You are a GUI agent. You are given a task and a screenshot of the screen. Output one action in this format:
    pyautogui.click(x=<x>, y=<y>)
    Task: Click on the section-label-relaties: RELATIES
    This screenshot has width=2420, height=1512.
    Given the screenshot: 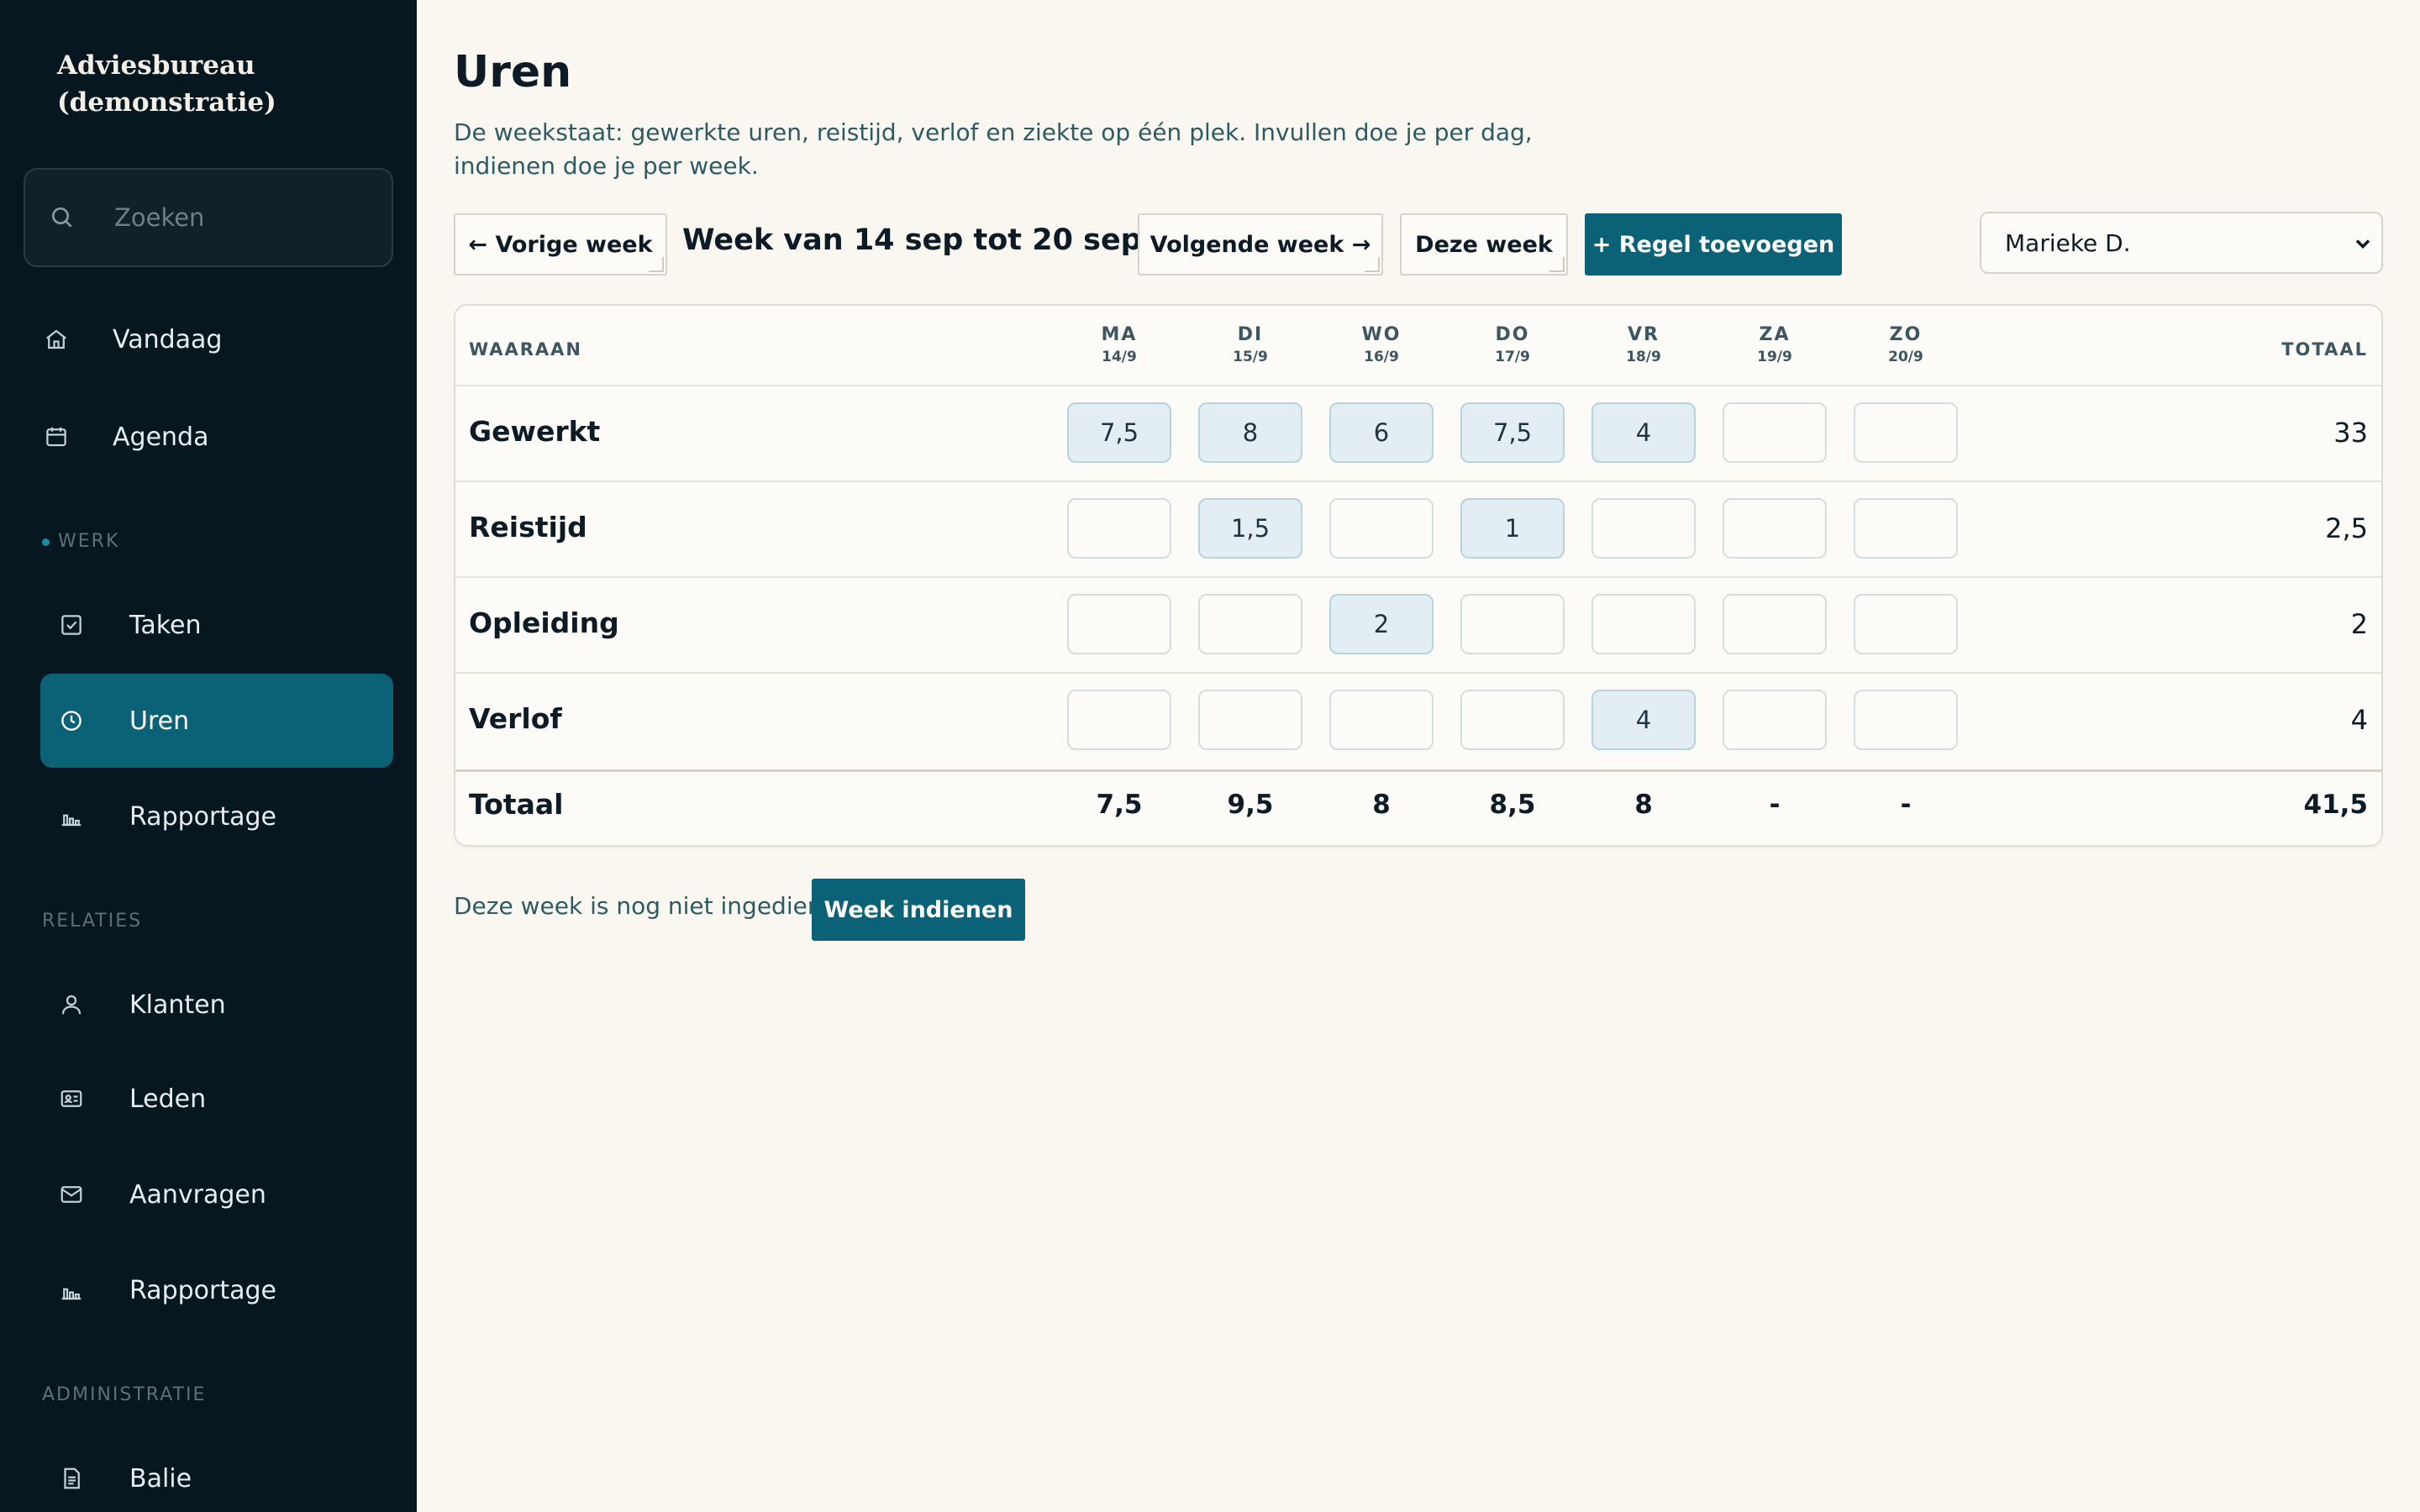 What is the action you would take?
    pyautogui.click(x=92, y=921)
    